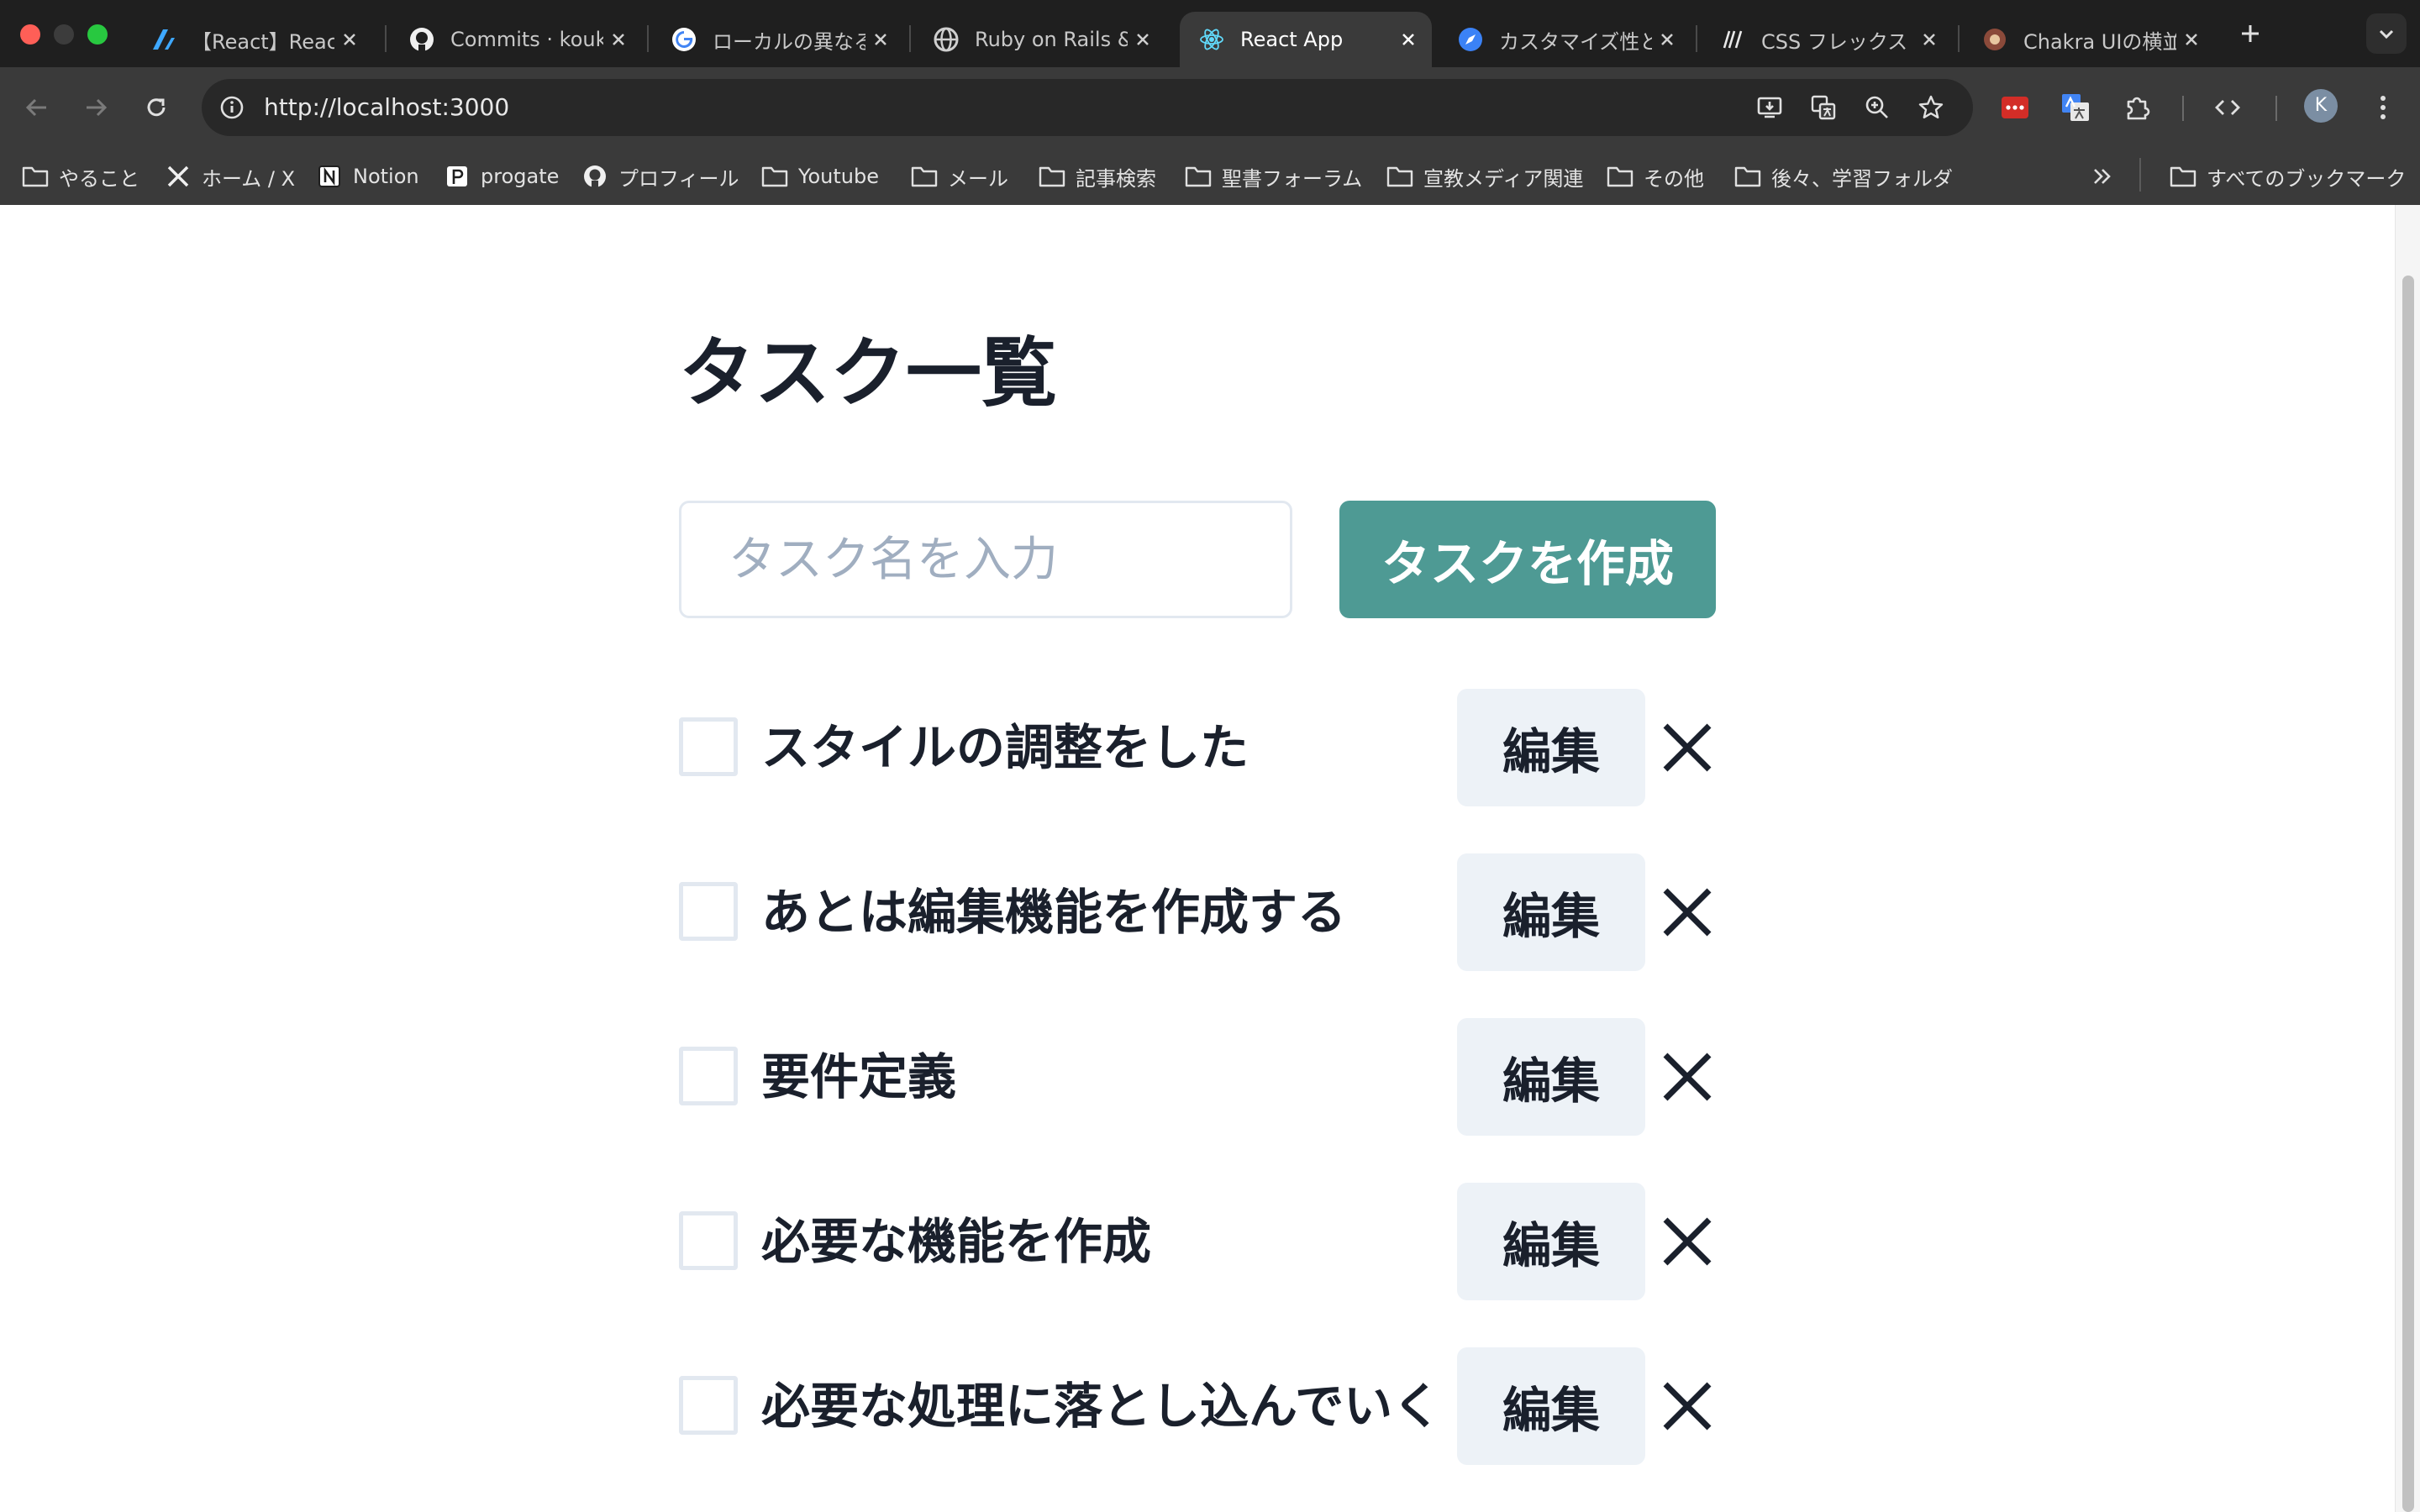  Describe the element at coordinates (1197, 1406) in the screenshot. I see `task-row: 必要な処理に落とし込んでいく 編集` at that location.